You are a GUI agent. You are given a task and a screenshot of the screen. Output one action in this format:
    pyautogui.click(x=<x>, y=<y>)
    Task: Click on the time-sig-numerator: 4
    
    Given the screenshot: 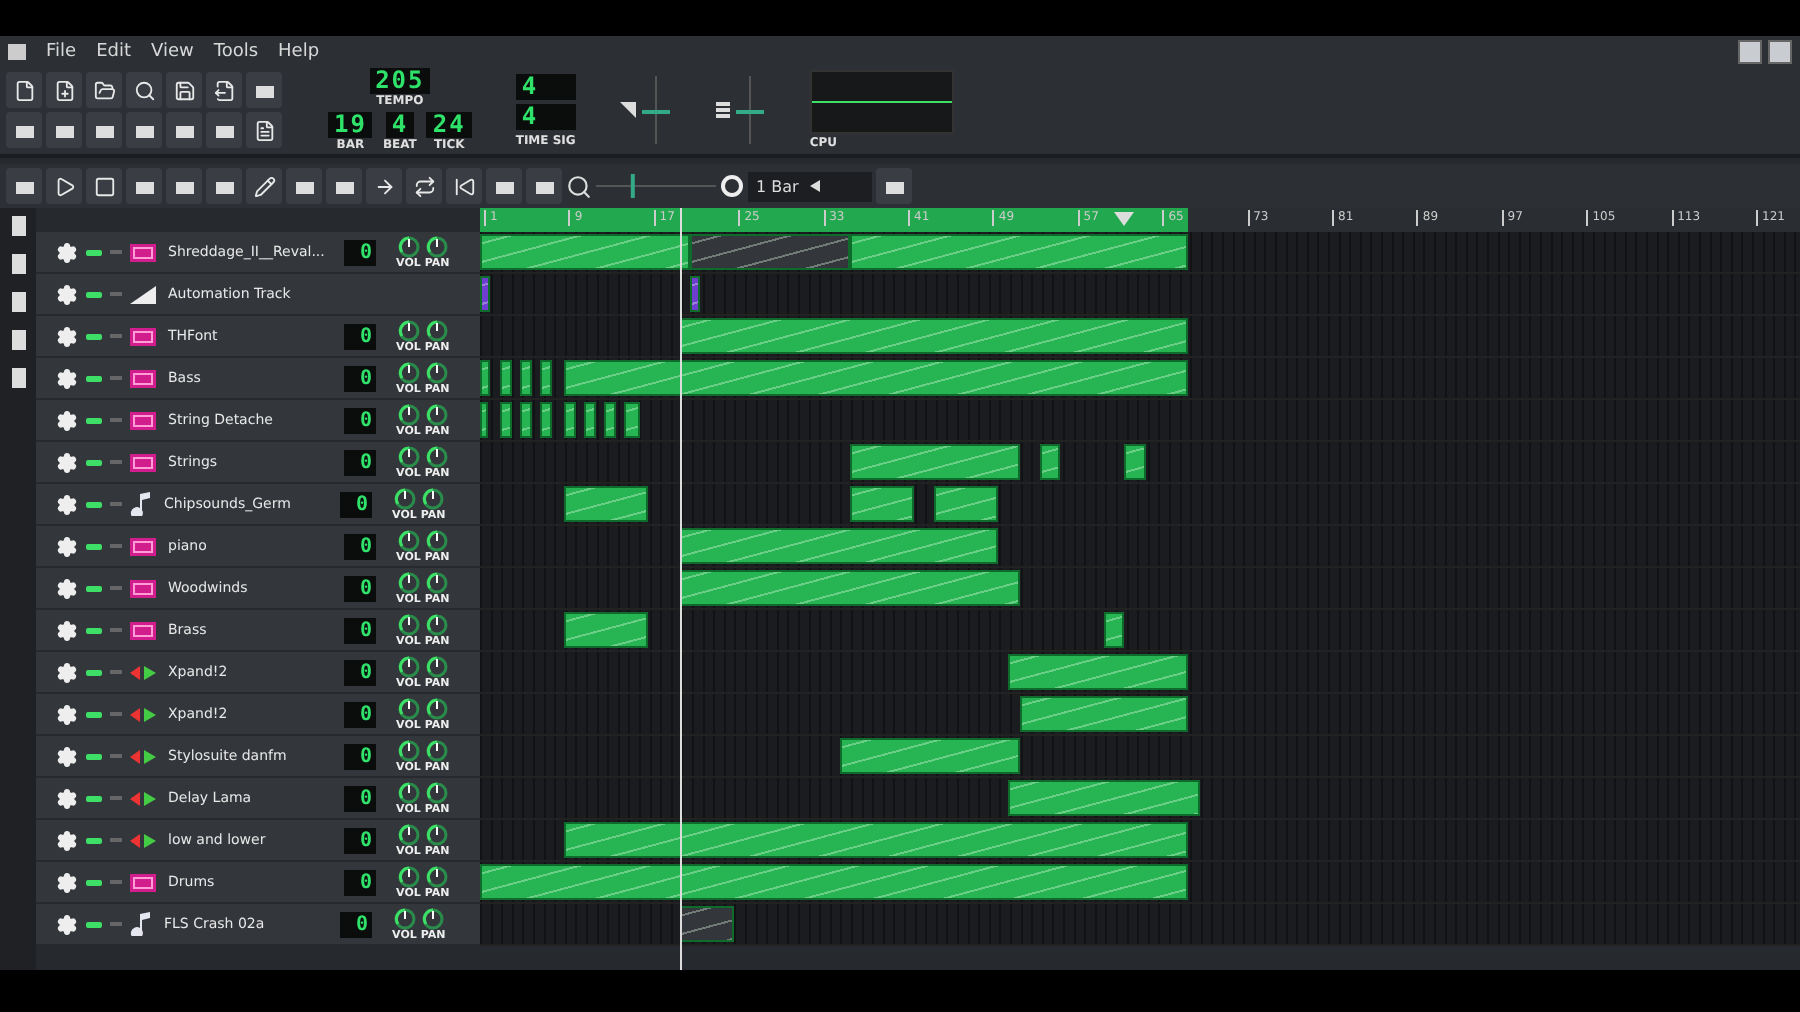 What is the action you would take?
    pyautogui.click(x=545, y=86)
    